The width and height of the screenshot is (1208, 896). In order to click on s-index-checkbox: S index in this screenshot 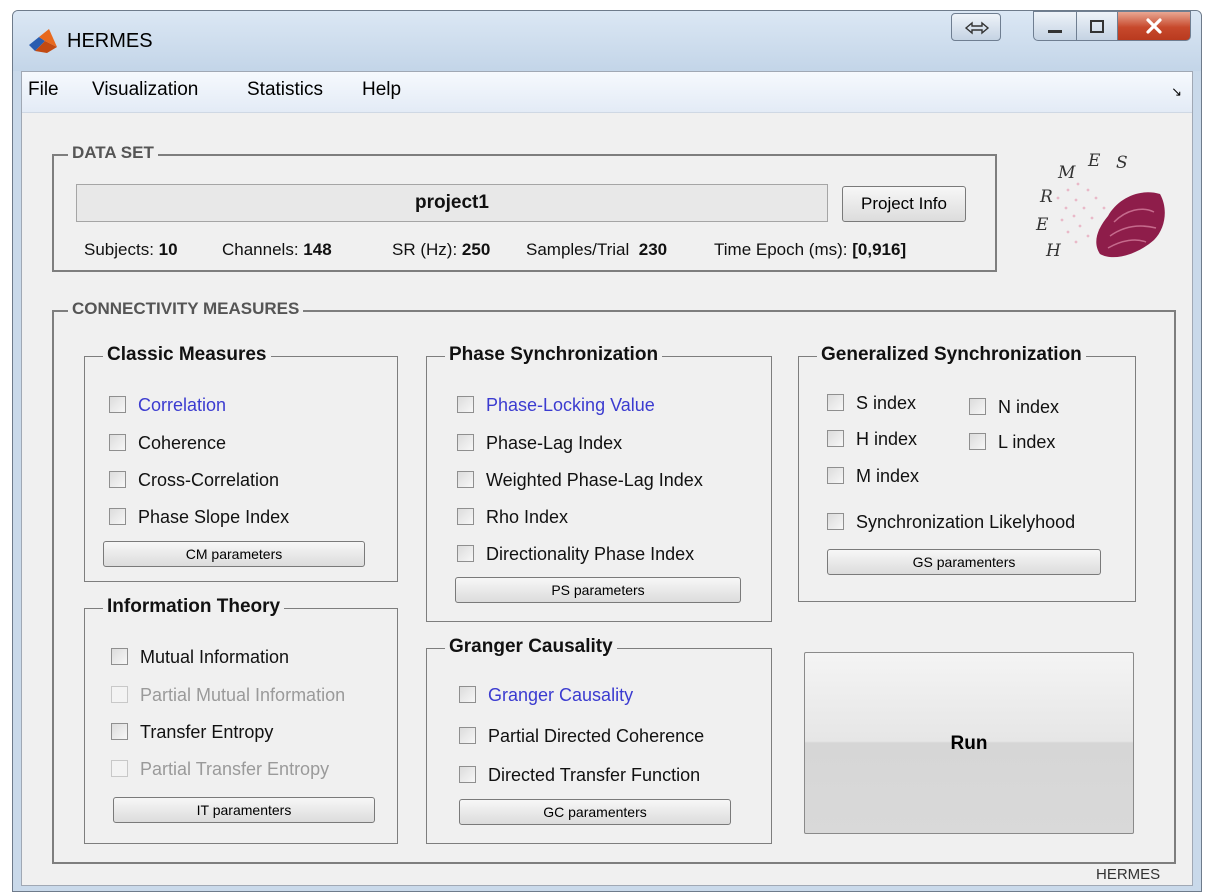, I will do `click(871, 403)`.